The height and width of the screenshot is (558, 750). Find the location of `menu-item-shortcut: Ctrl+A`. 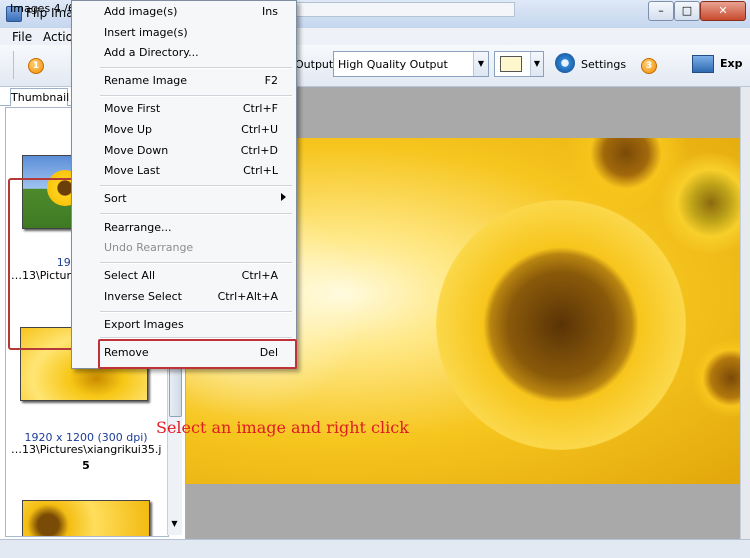

menu-item-shortcut: Ctrl+A is located at coordinates (259, 275).